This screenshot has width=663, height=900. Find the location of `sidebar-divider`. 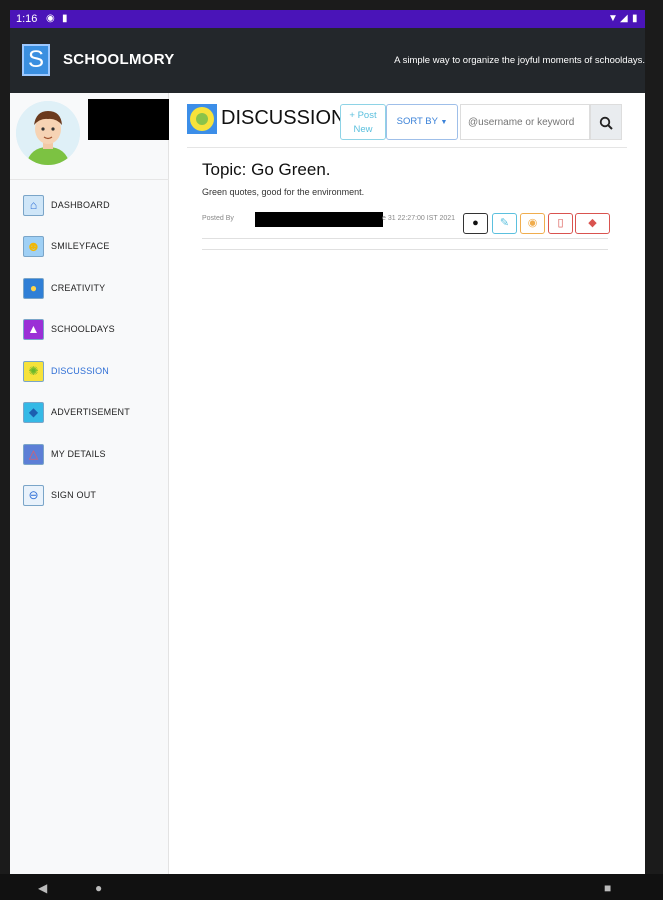

sidebar-divider is located at coordinates (89, 179).